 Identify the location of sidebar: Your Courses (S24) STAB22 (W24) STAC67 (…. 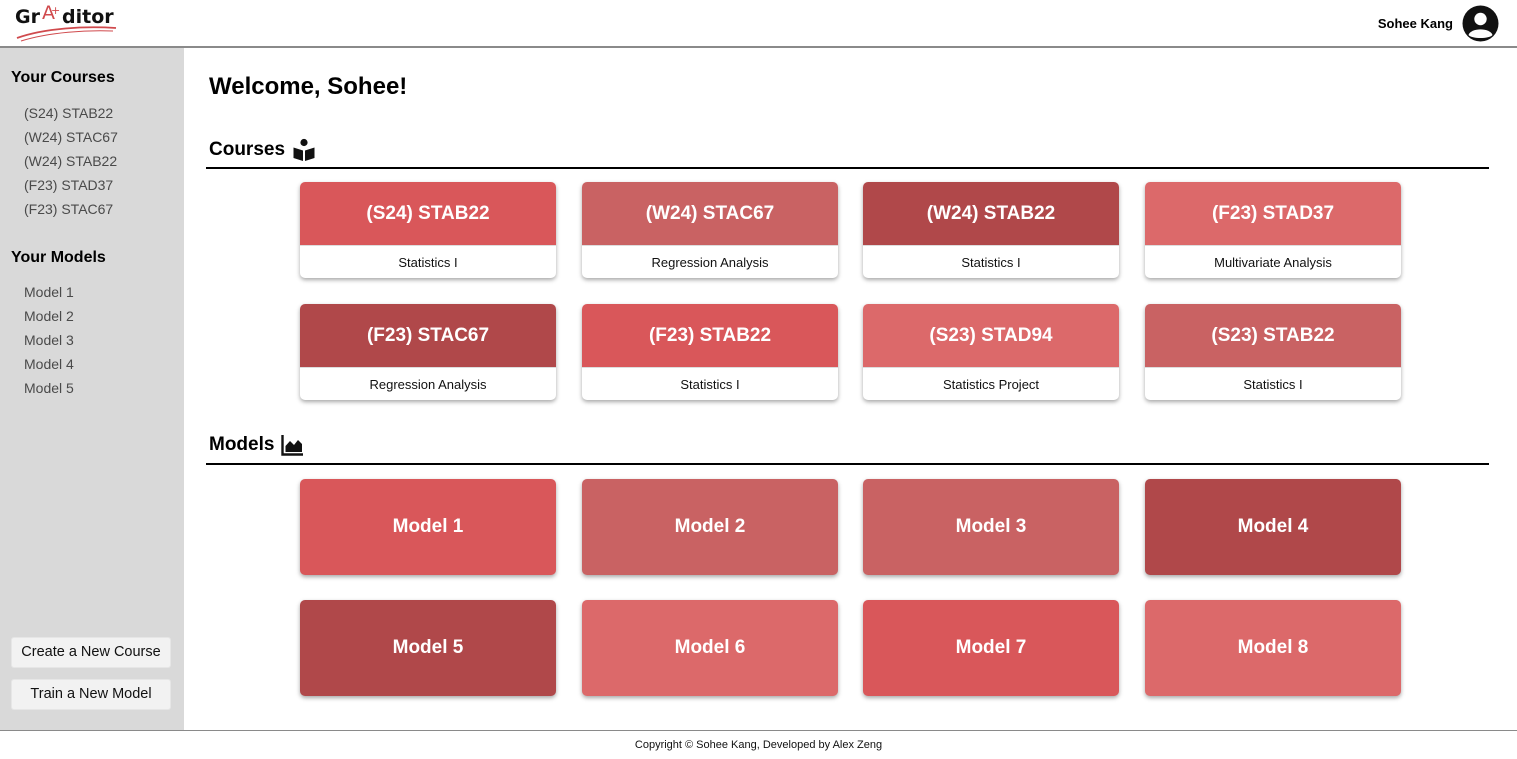
(92, 389).